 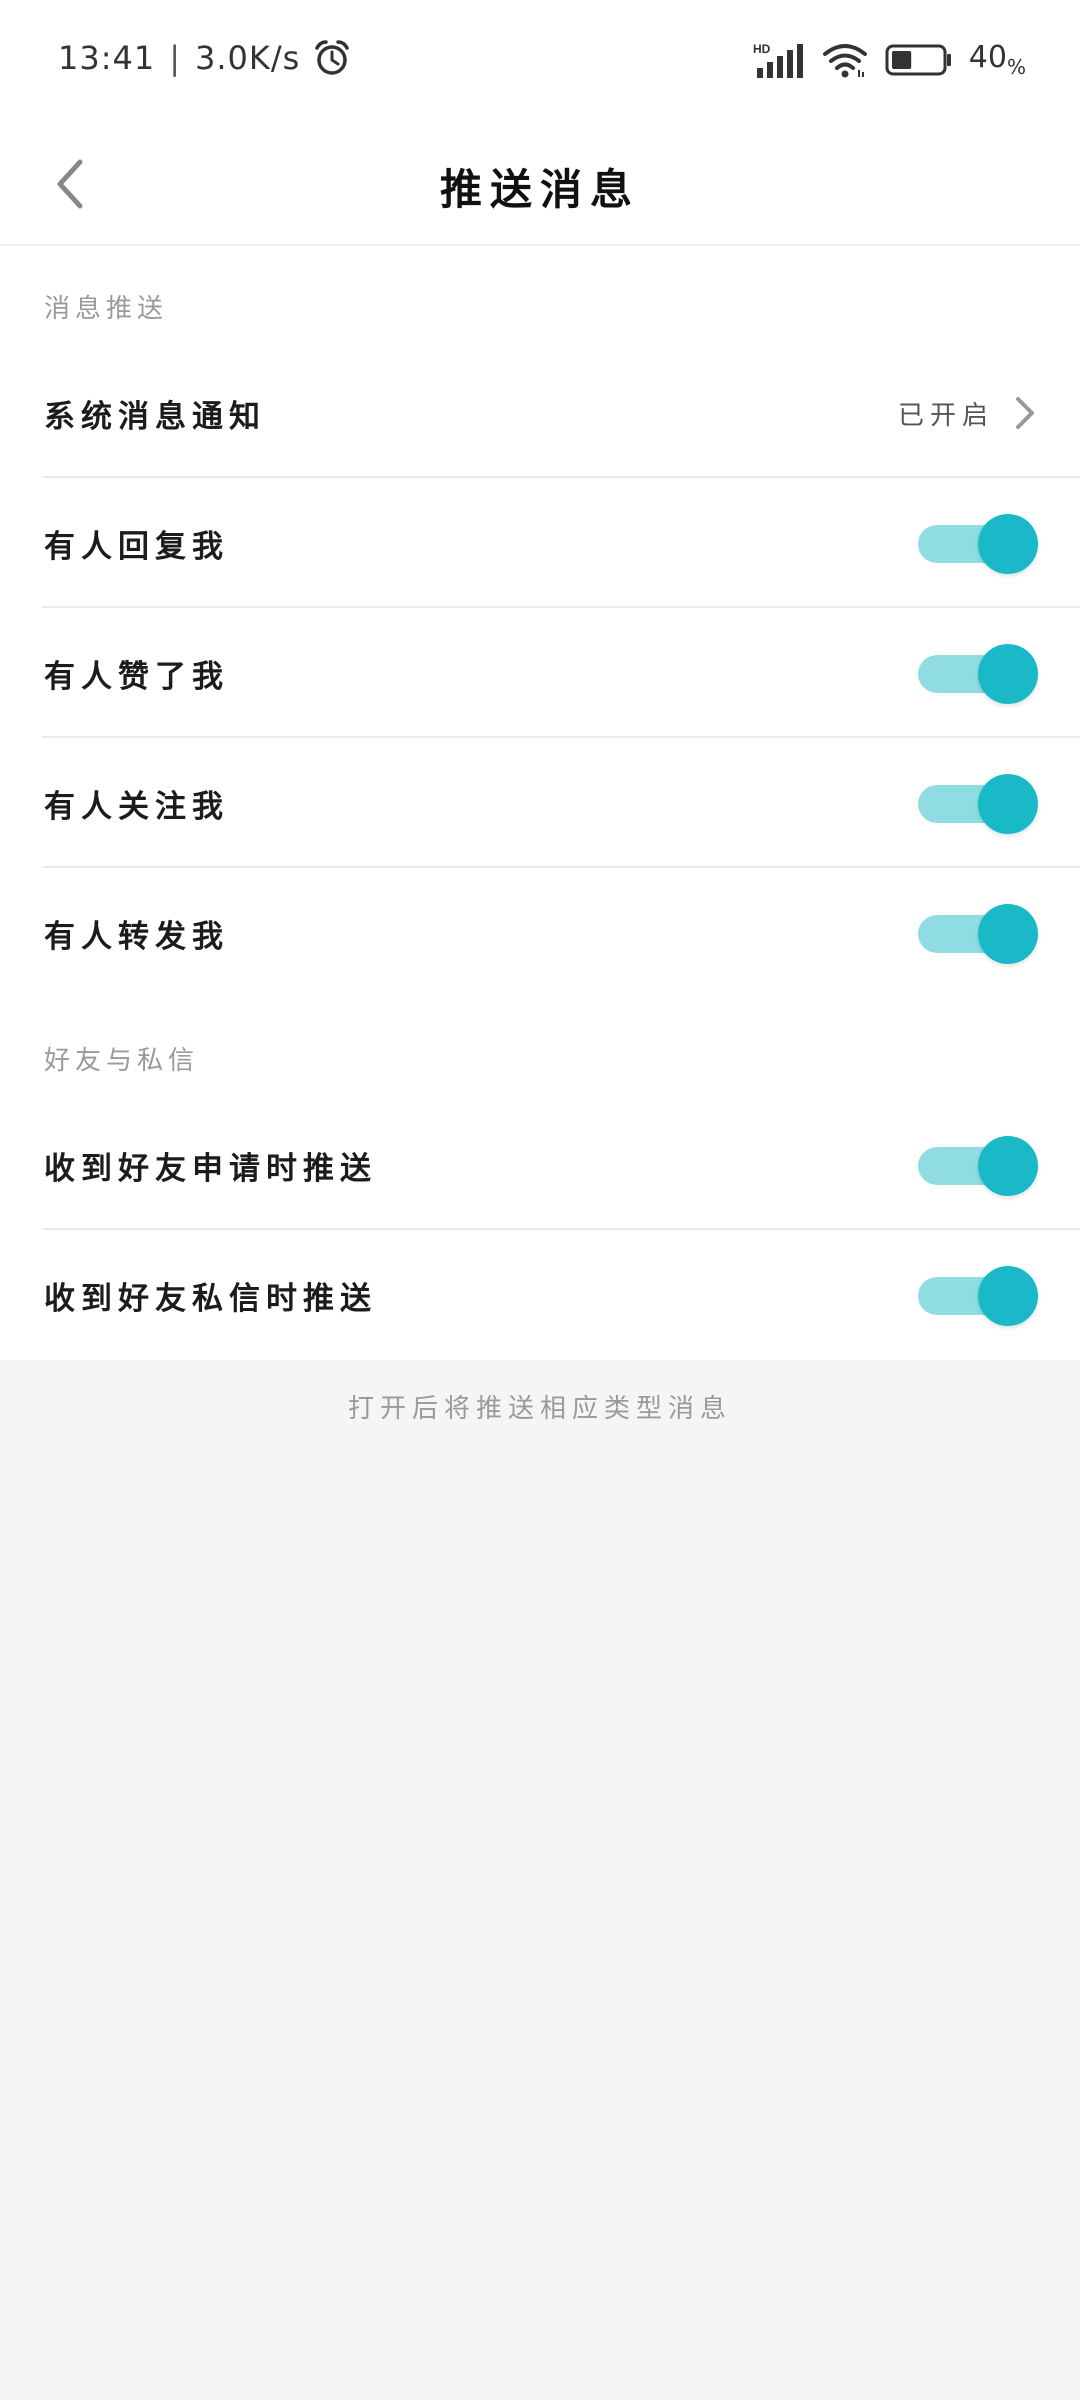 What do you see at coordinates (762, 49) in the screenshot?
I see `network-type-label: HD` at bounding box center [762, 49].